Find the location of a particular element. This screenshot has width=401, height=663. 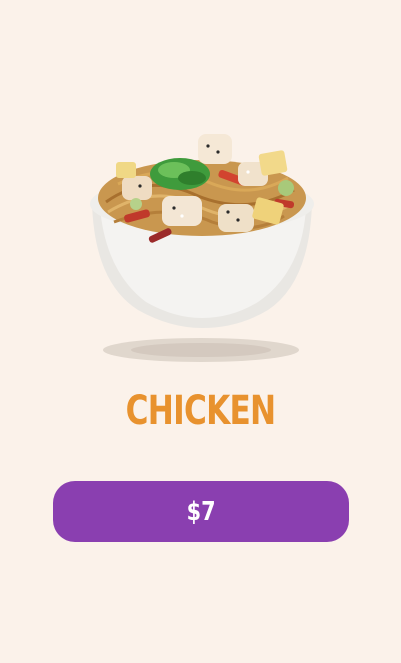

product-title: CHICKEN is located at coordinates (200, 411).